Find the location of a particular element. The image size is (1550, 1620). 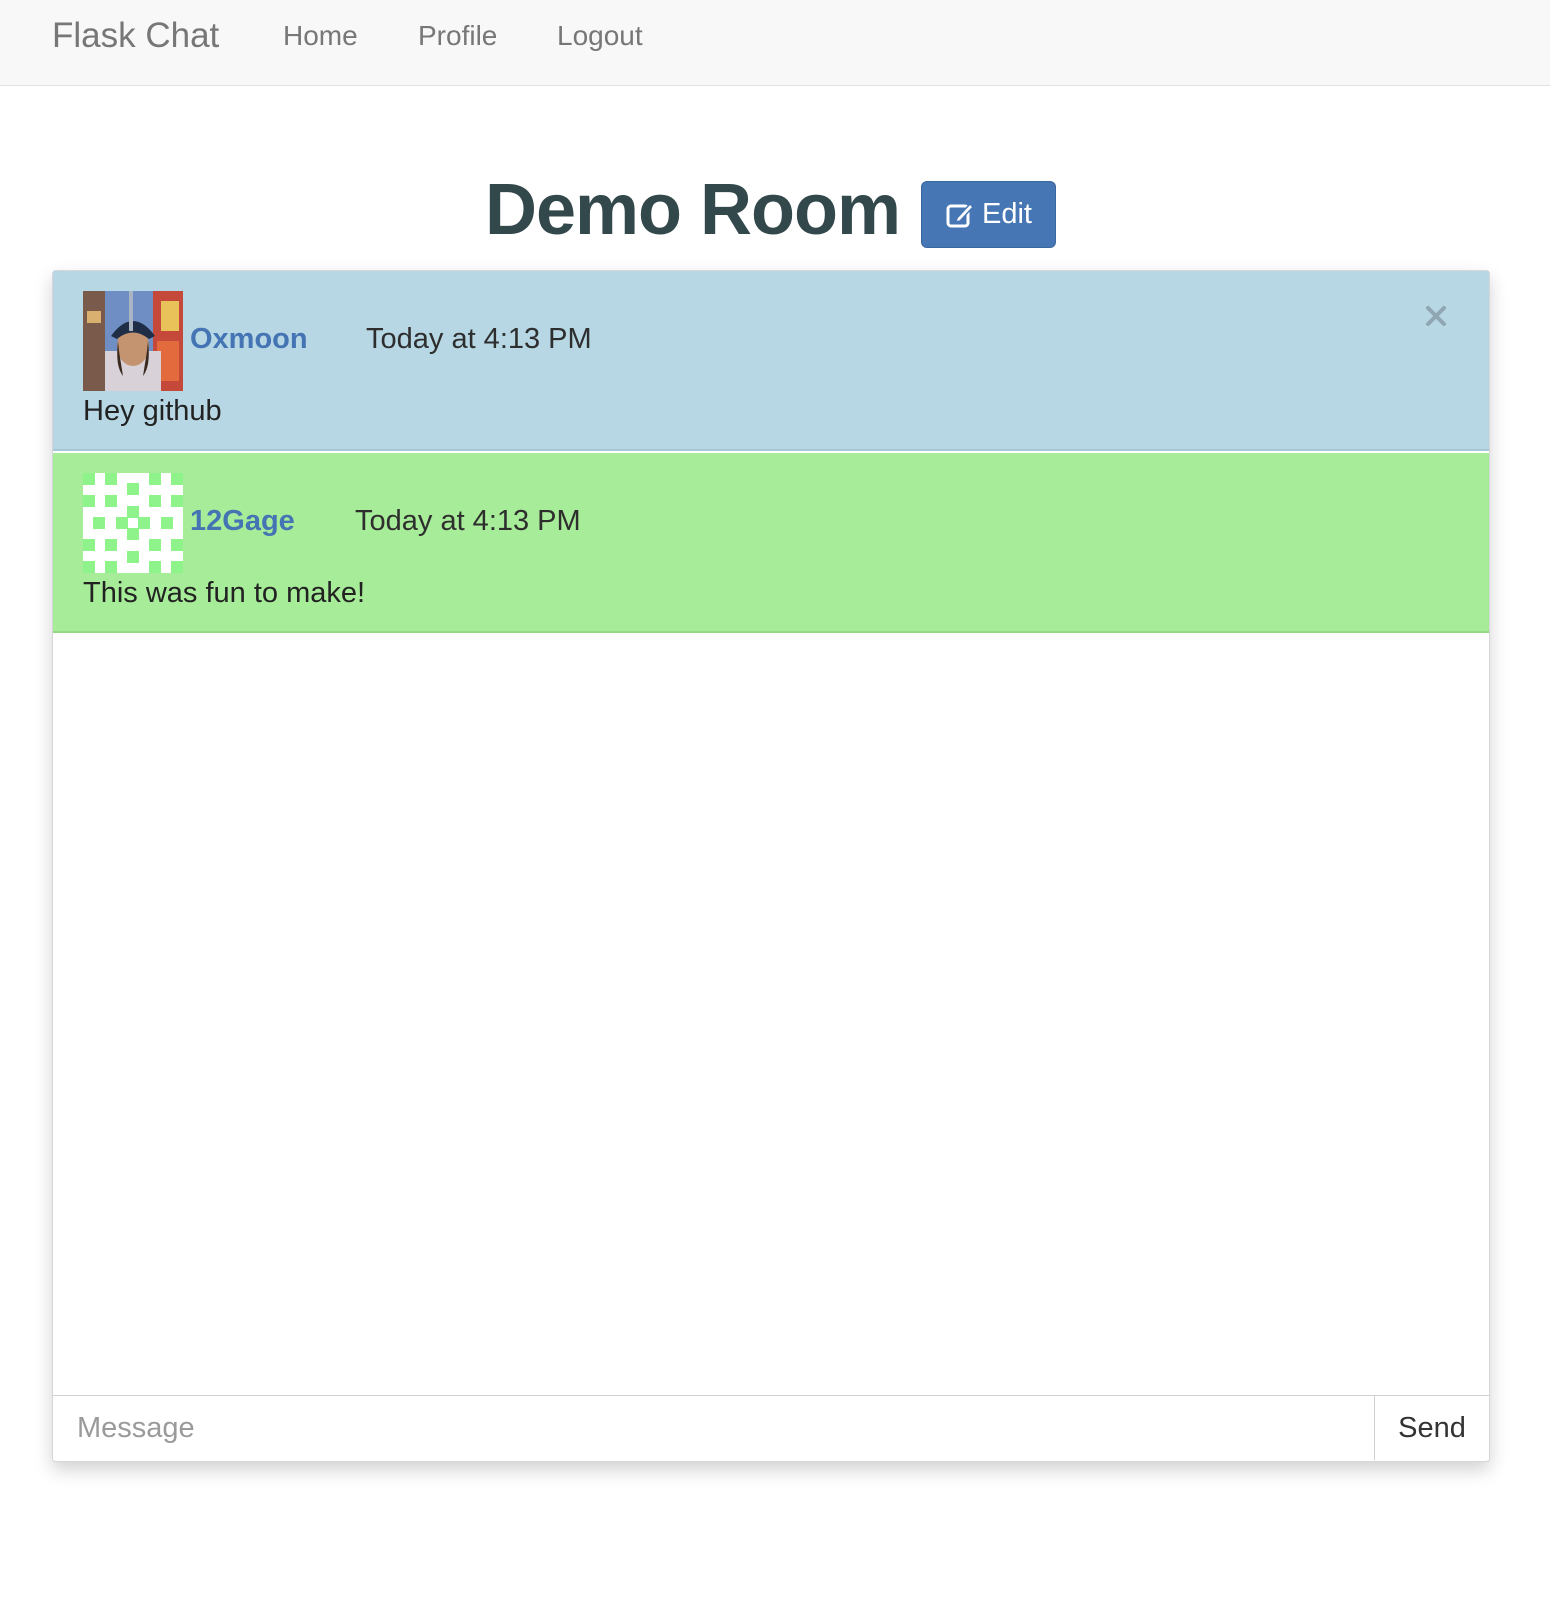

edit-room-button: Edit is located at coordinates (988, 214).